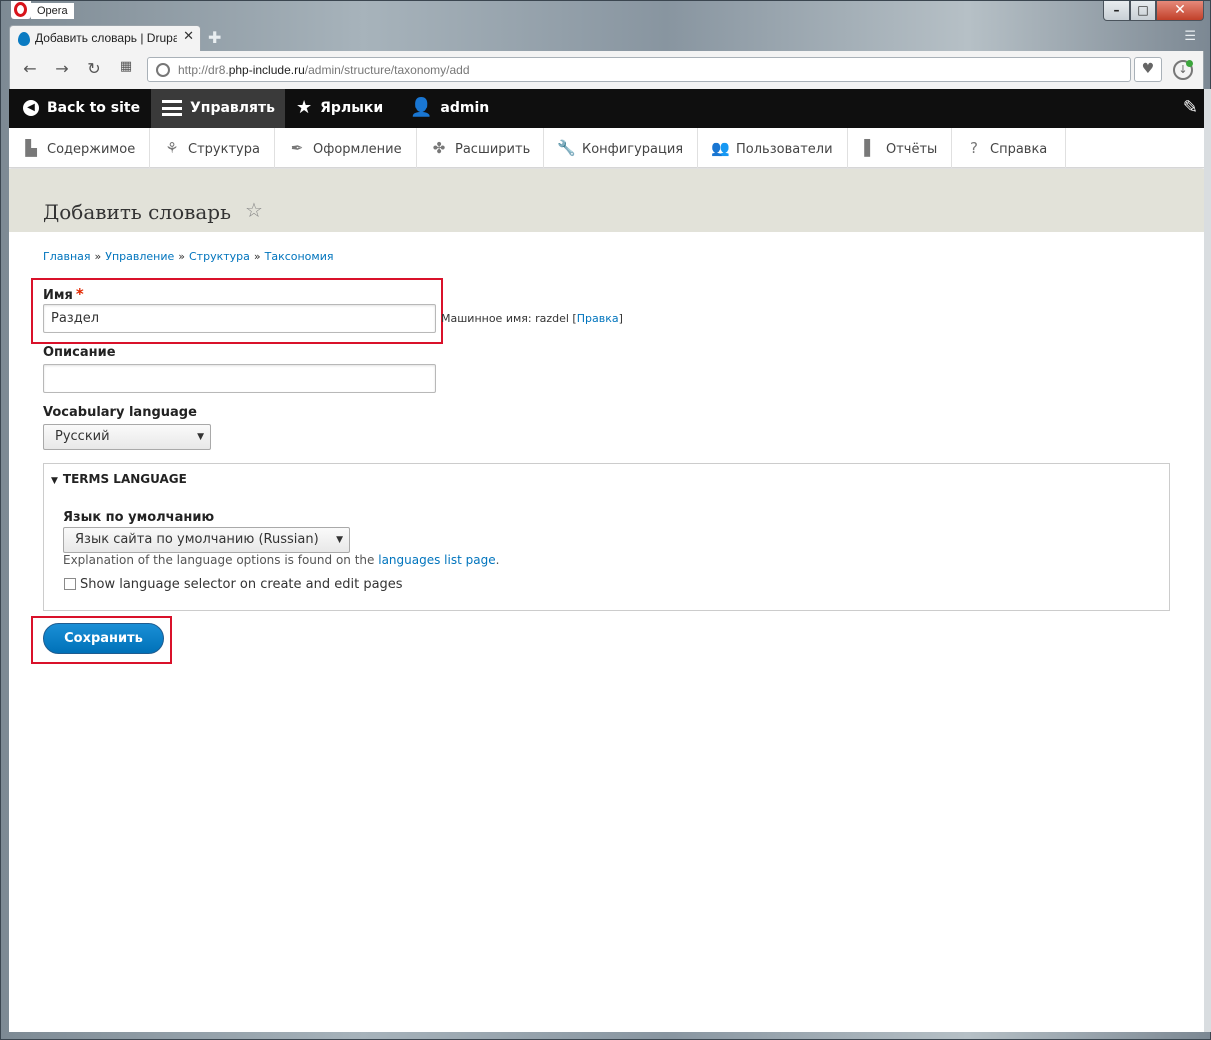  What do you see at coordinates (94, 68) in the screenshot?
I see `reload-icon: ↻` at bounding box center [94, 68].